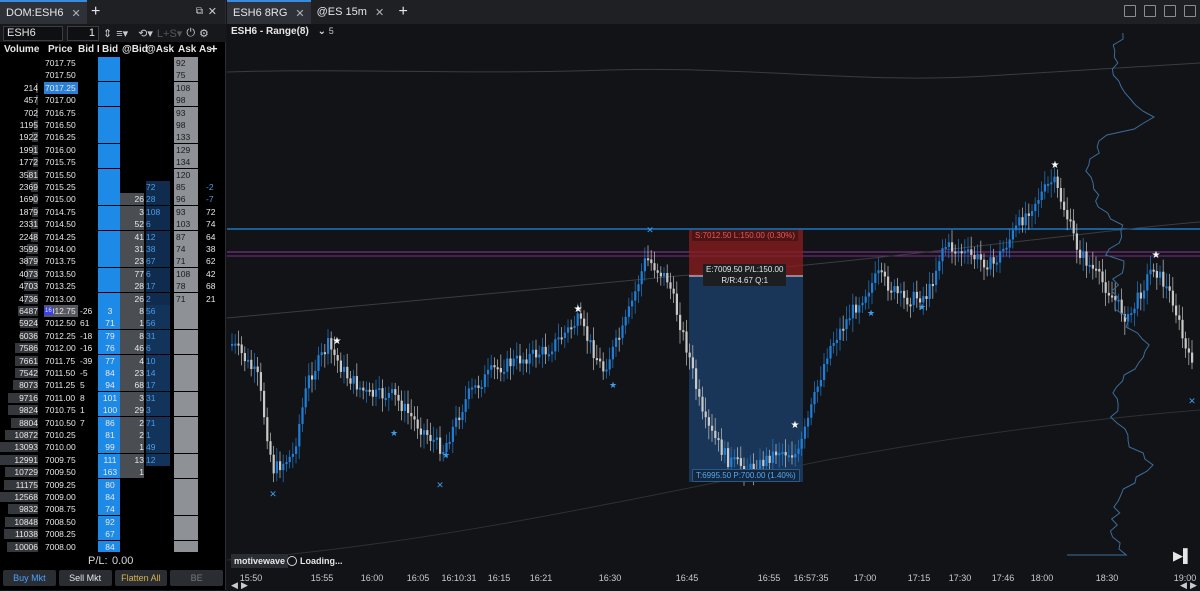 Image resolution: width=1200 pixels, height=591 pixels. What do you see at coordinates (190, 33) in the screenshot?
I see `power-icon: ⏻` at bounding box center [190, 33].